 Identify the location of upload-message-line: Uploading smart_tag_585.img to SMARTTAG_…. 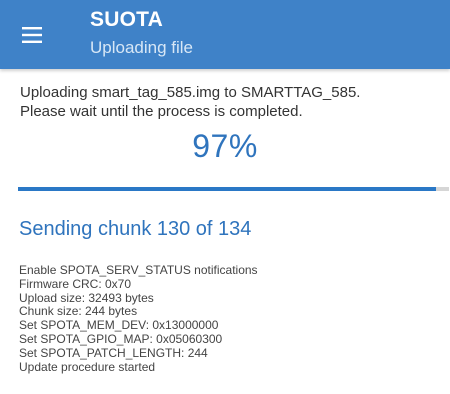
(190, 92).